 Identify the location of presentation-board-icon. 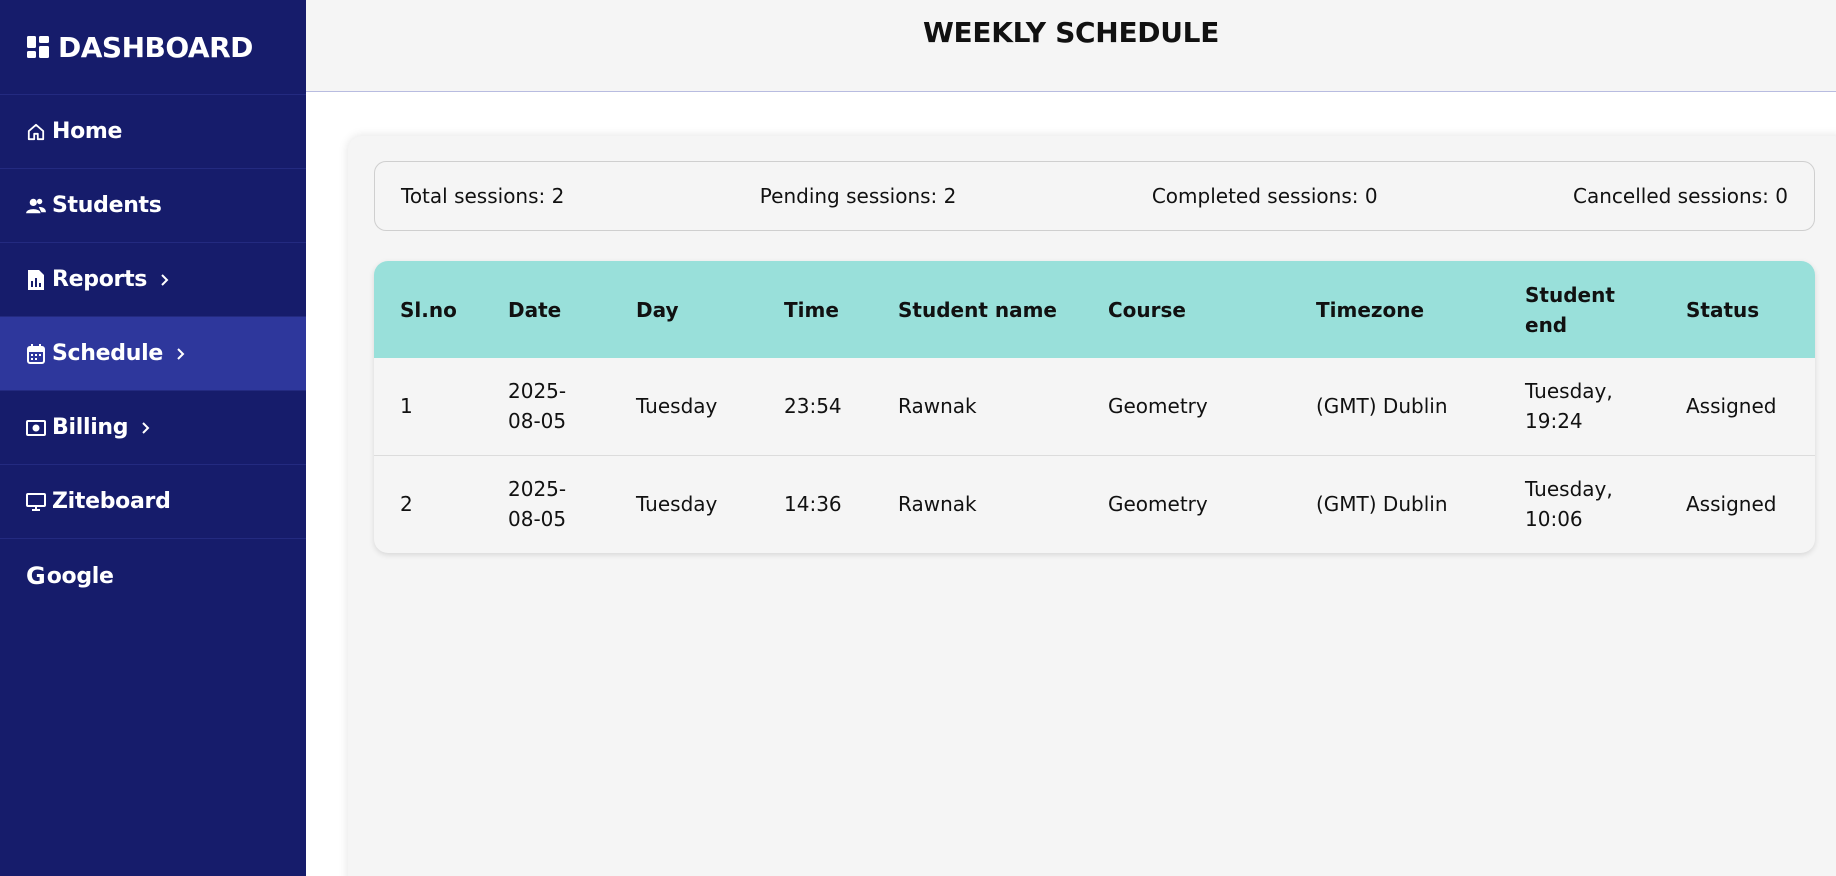
(36, 502).